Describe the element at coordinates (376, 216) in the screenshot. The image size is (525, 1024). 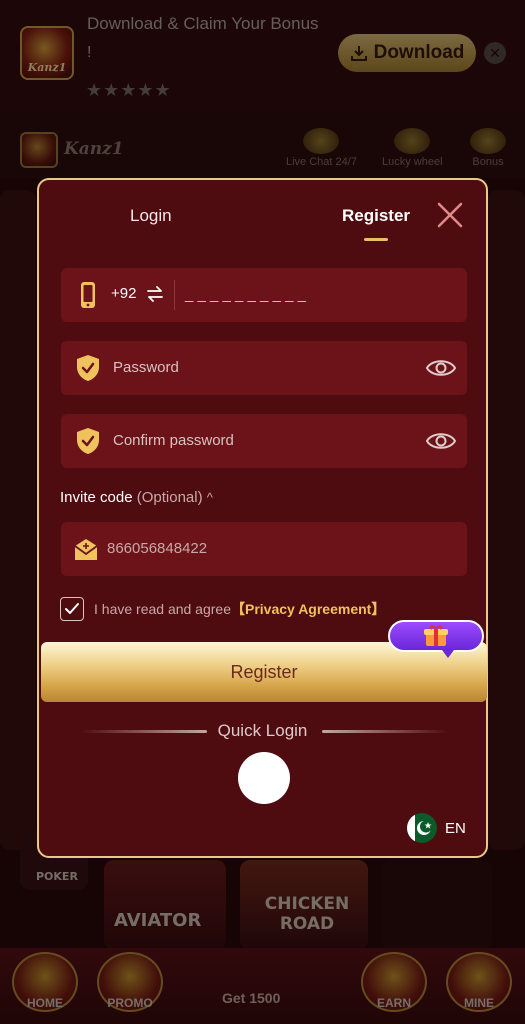
I see `tab-register: Register` at that location.